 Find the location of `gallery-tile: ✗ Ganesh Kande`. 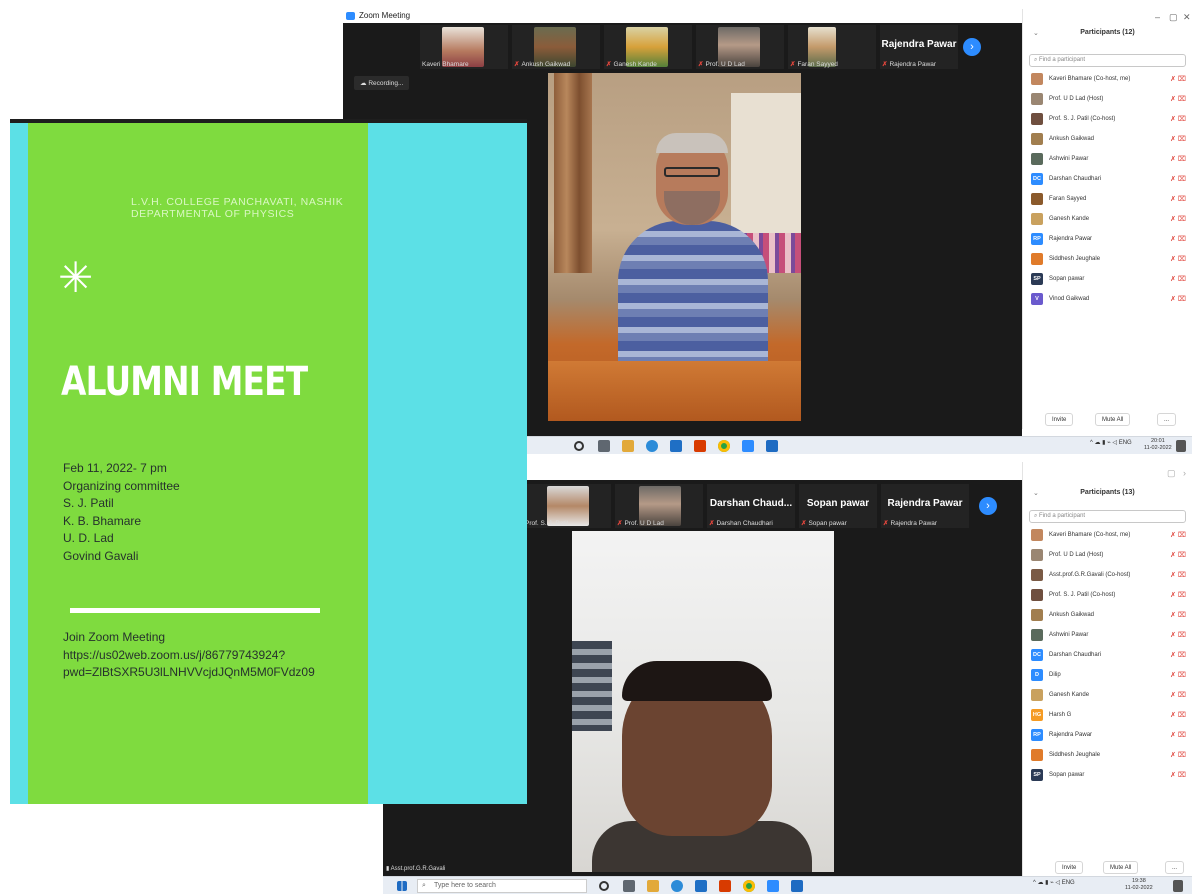

gallery-tile: ✗ Ganesh Kande is located at coordinates (648, 47).